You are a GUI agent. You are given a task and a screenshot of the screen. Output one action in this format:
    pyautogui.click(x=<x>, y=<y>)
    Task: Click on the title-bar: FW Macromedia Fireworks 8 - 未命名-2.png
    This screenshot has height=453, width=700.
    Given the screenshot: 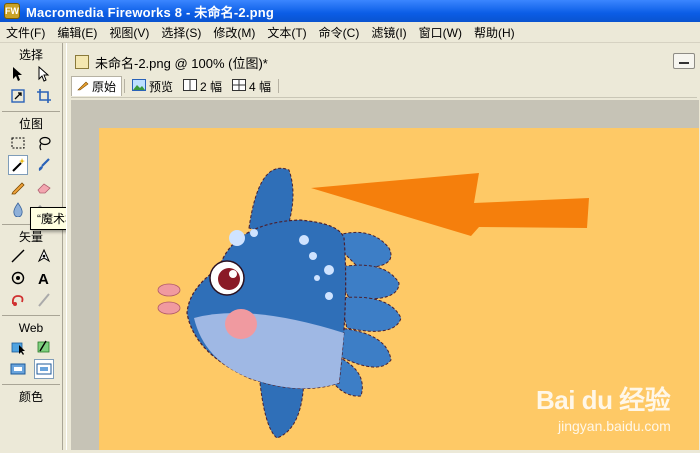 What is the action you would take?
    pyautogui.click(x=350, y=11)
    